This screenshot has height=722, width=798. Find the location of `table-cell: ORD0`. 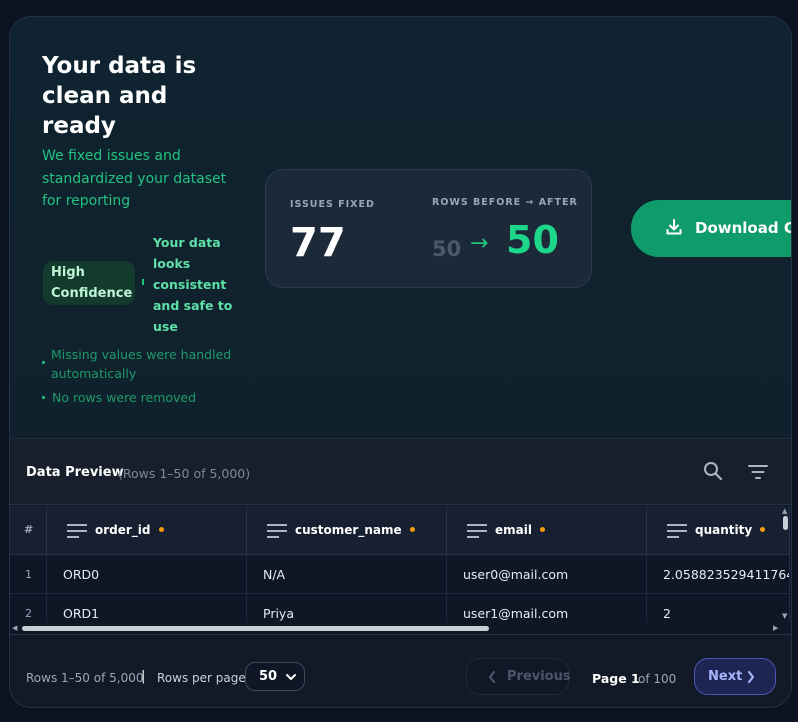

table-cell: ORD0 is located at coordinates (147, 574).